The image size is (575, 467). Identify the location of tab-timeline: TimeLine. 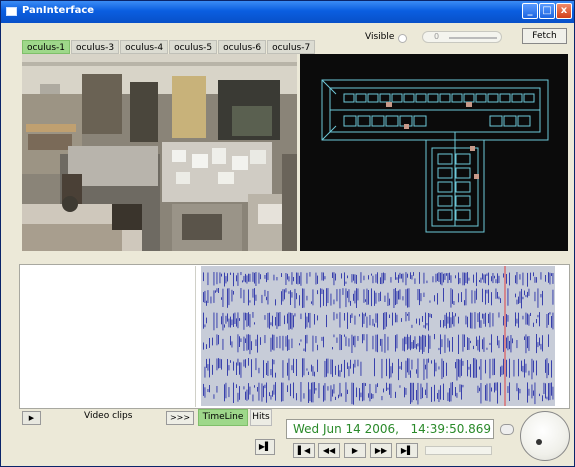
(223, 417).